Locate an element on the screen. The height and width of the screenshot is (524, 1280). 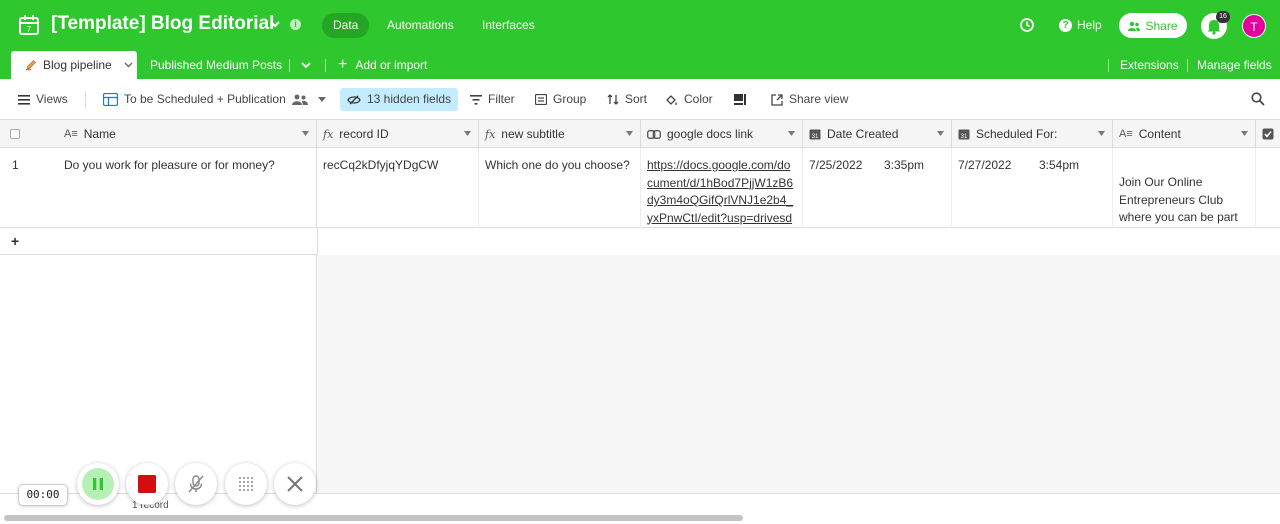
pencil-icon is located at coordinates (31, 65).